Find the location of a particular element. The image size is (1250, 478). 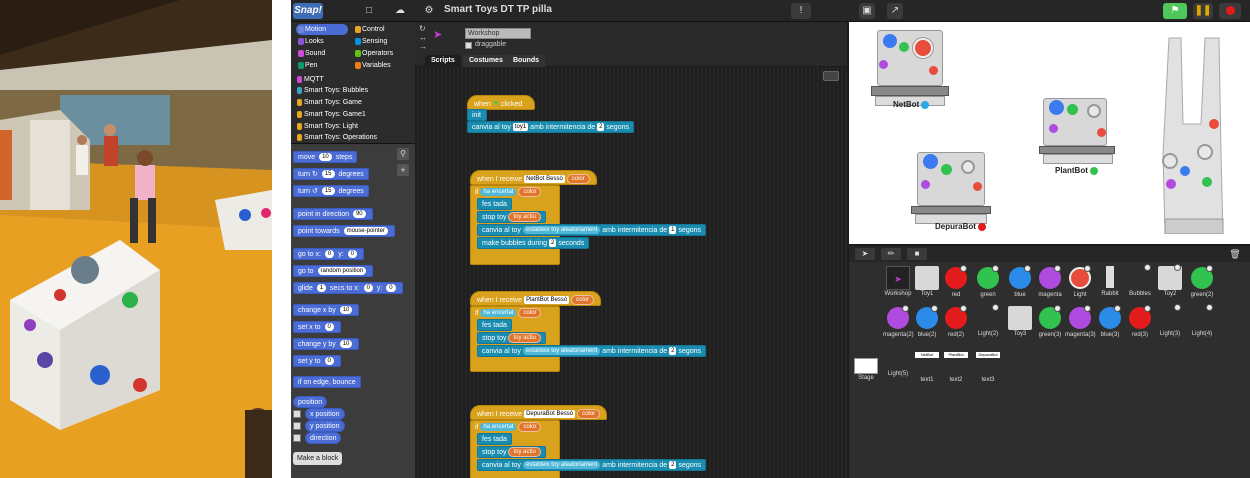

corral-sprite-rabbit: Rabbit is located at coordinates (1110, 281).